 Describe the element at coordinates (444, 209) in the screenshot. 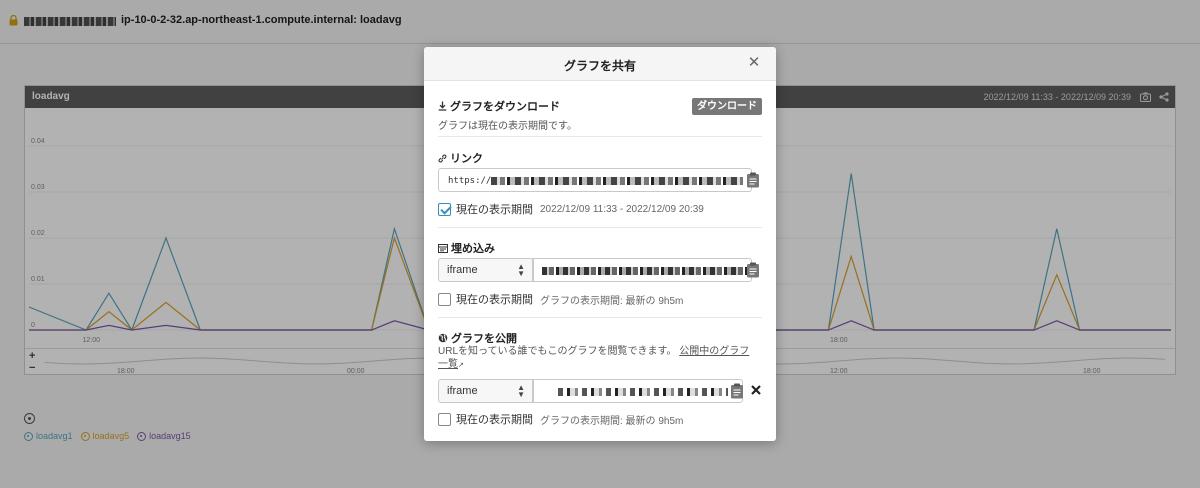

I see `link-current-period-checkbox` at that location.